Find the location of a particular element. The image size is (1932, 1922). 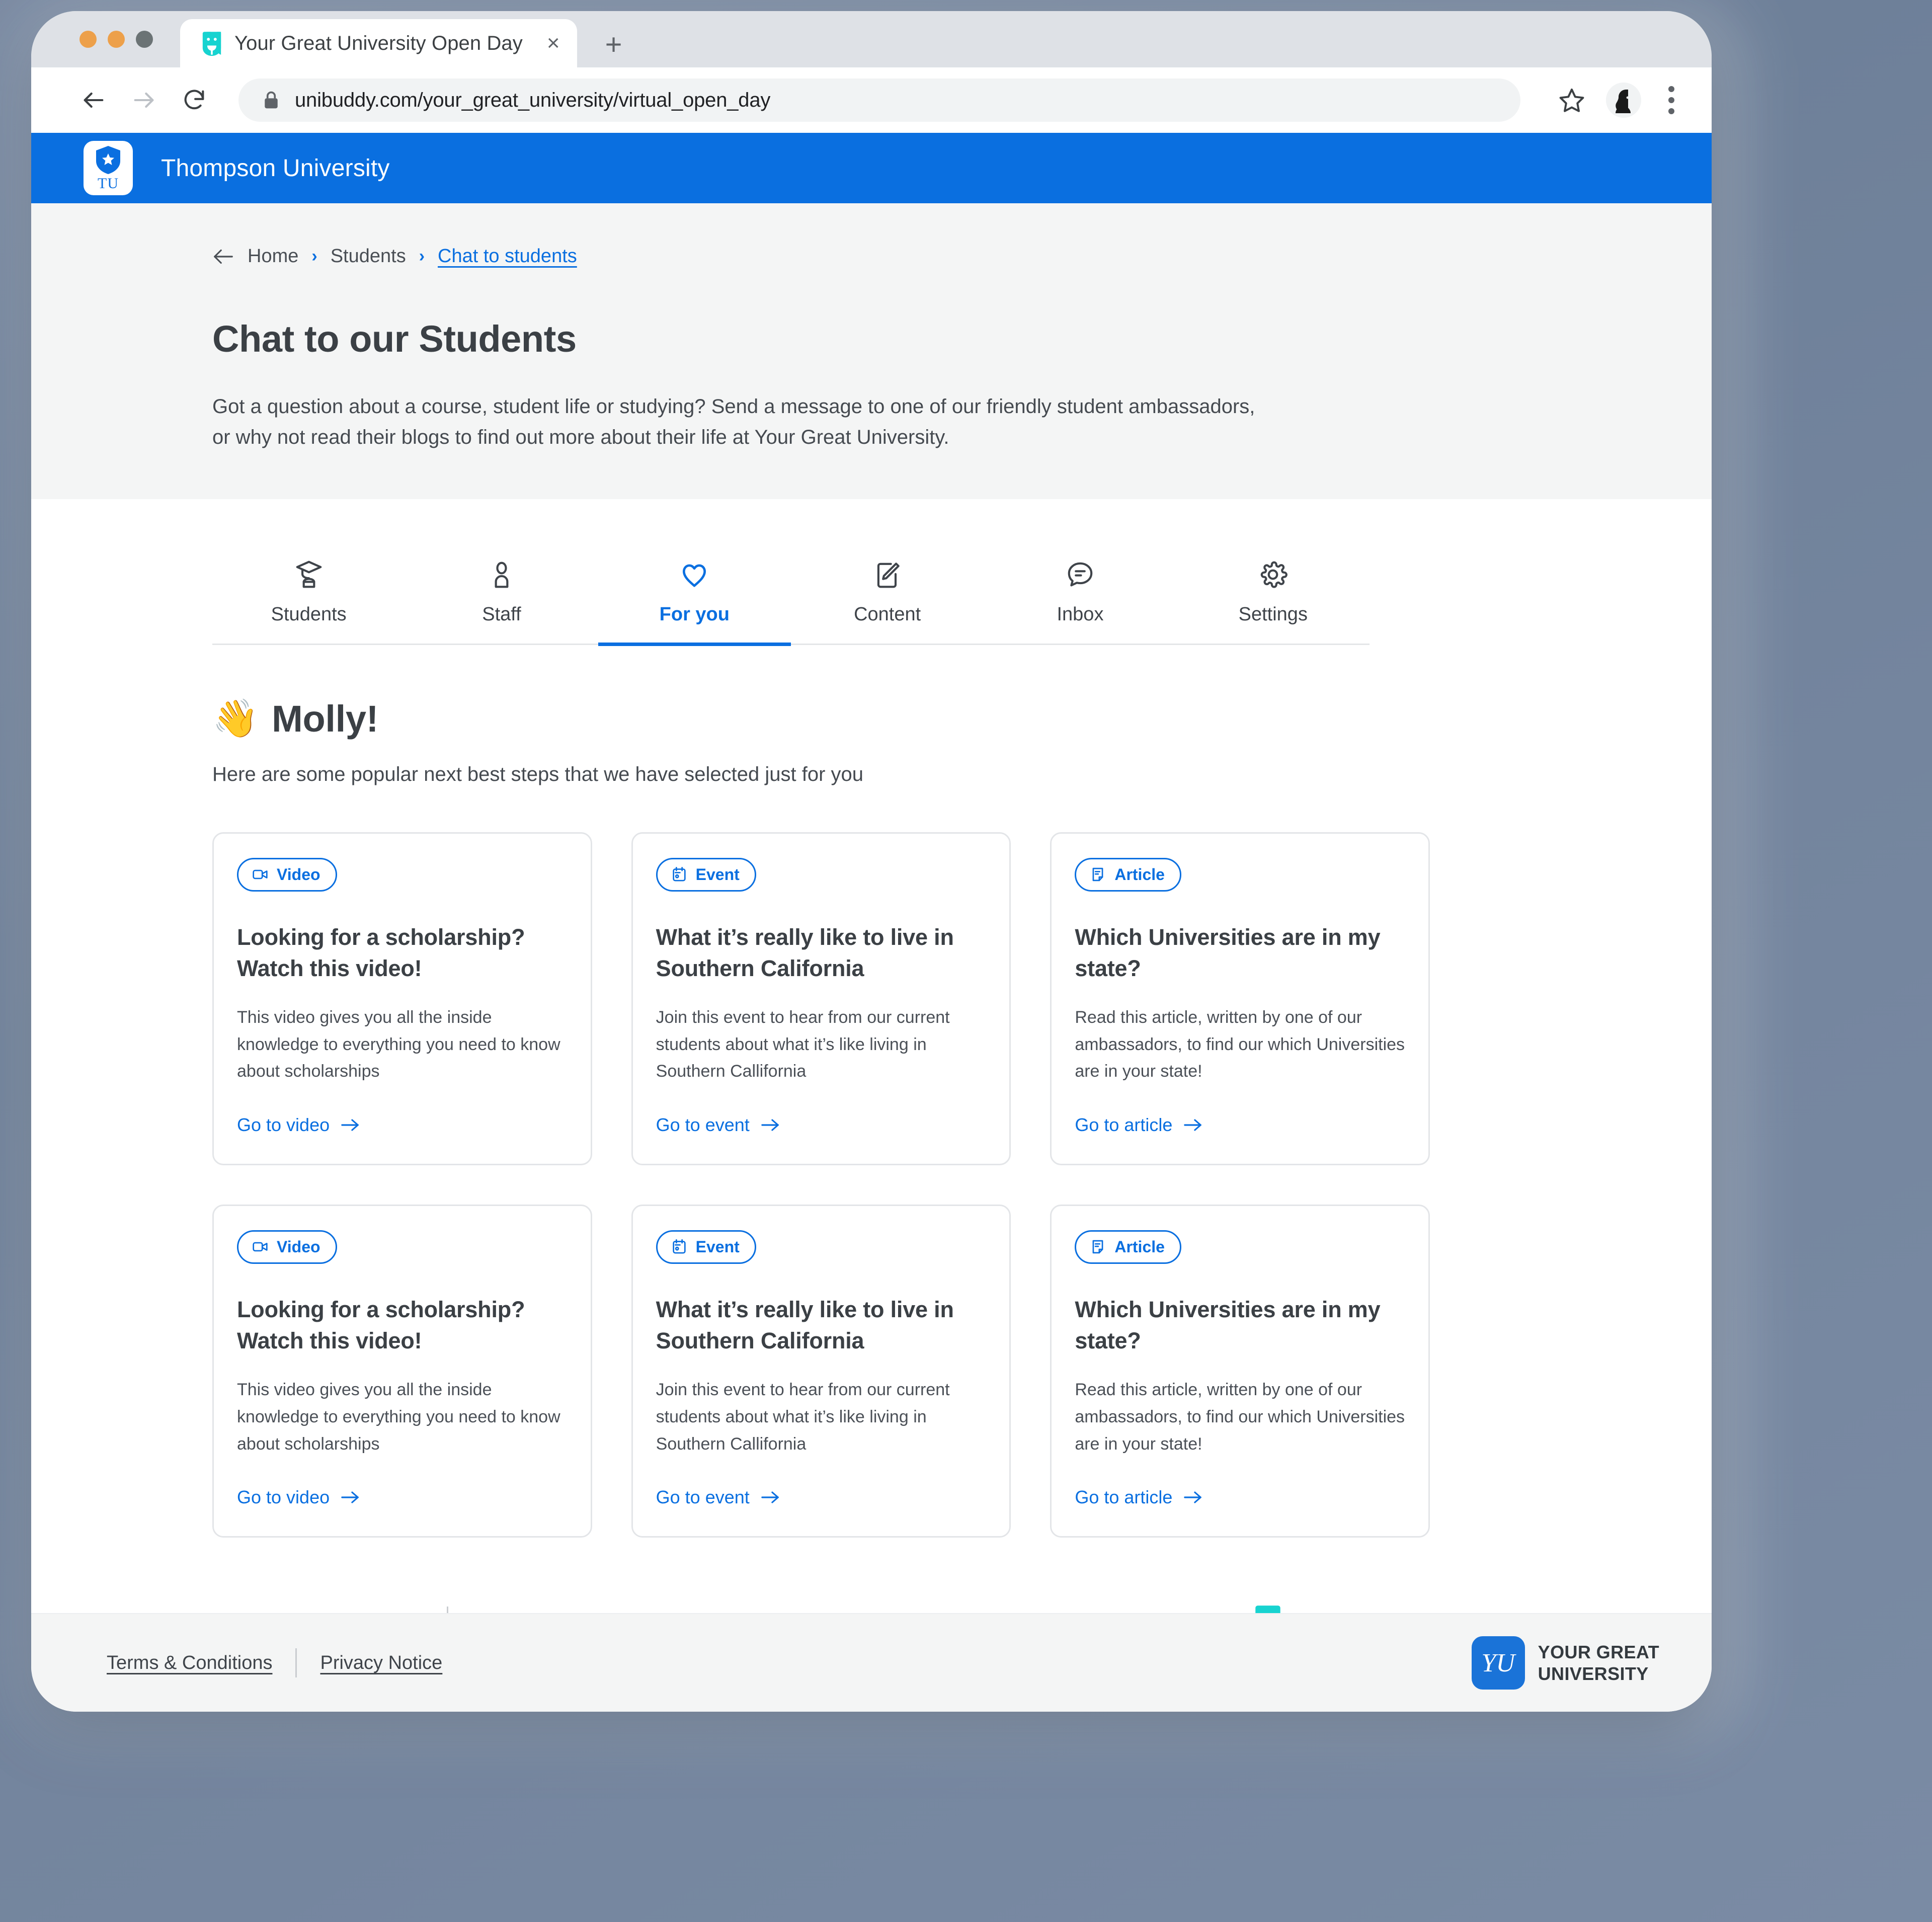

tab-for-you: For you is located at coordinates (695, 590).